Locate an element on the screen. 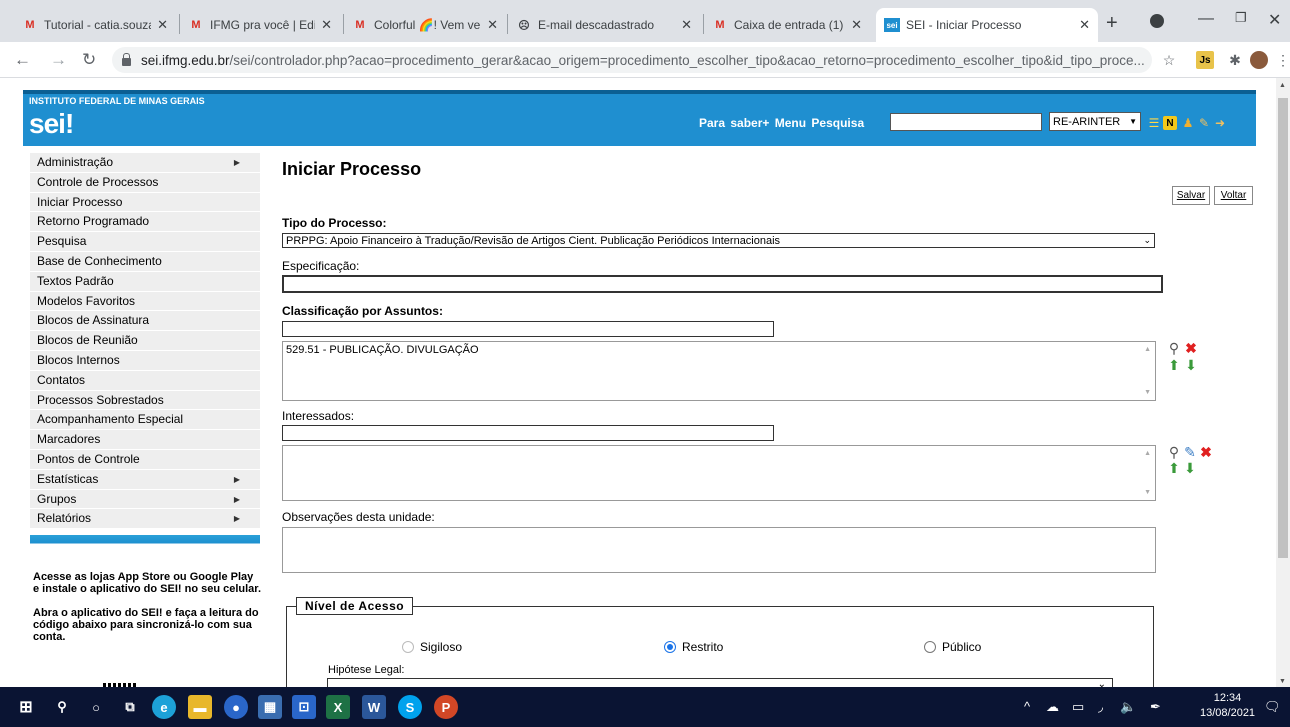 The width and height of the screenshot is (1290, 727). store-icon: ⊡ is located at coordinates (304, 707).